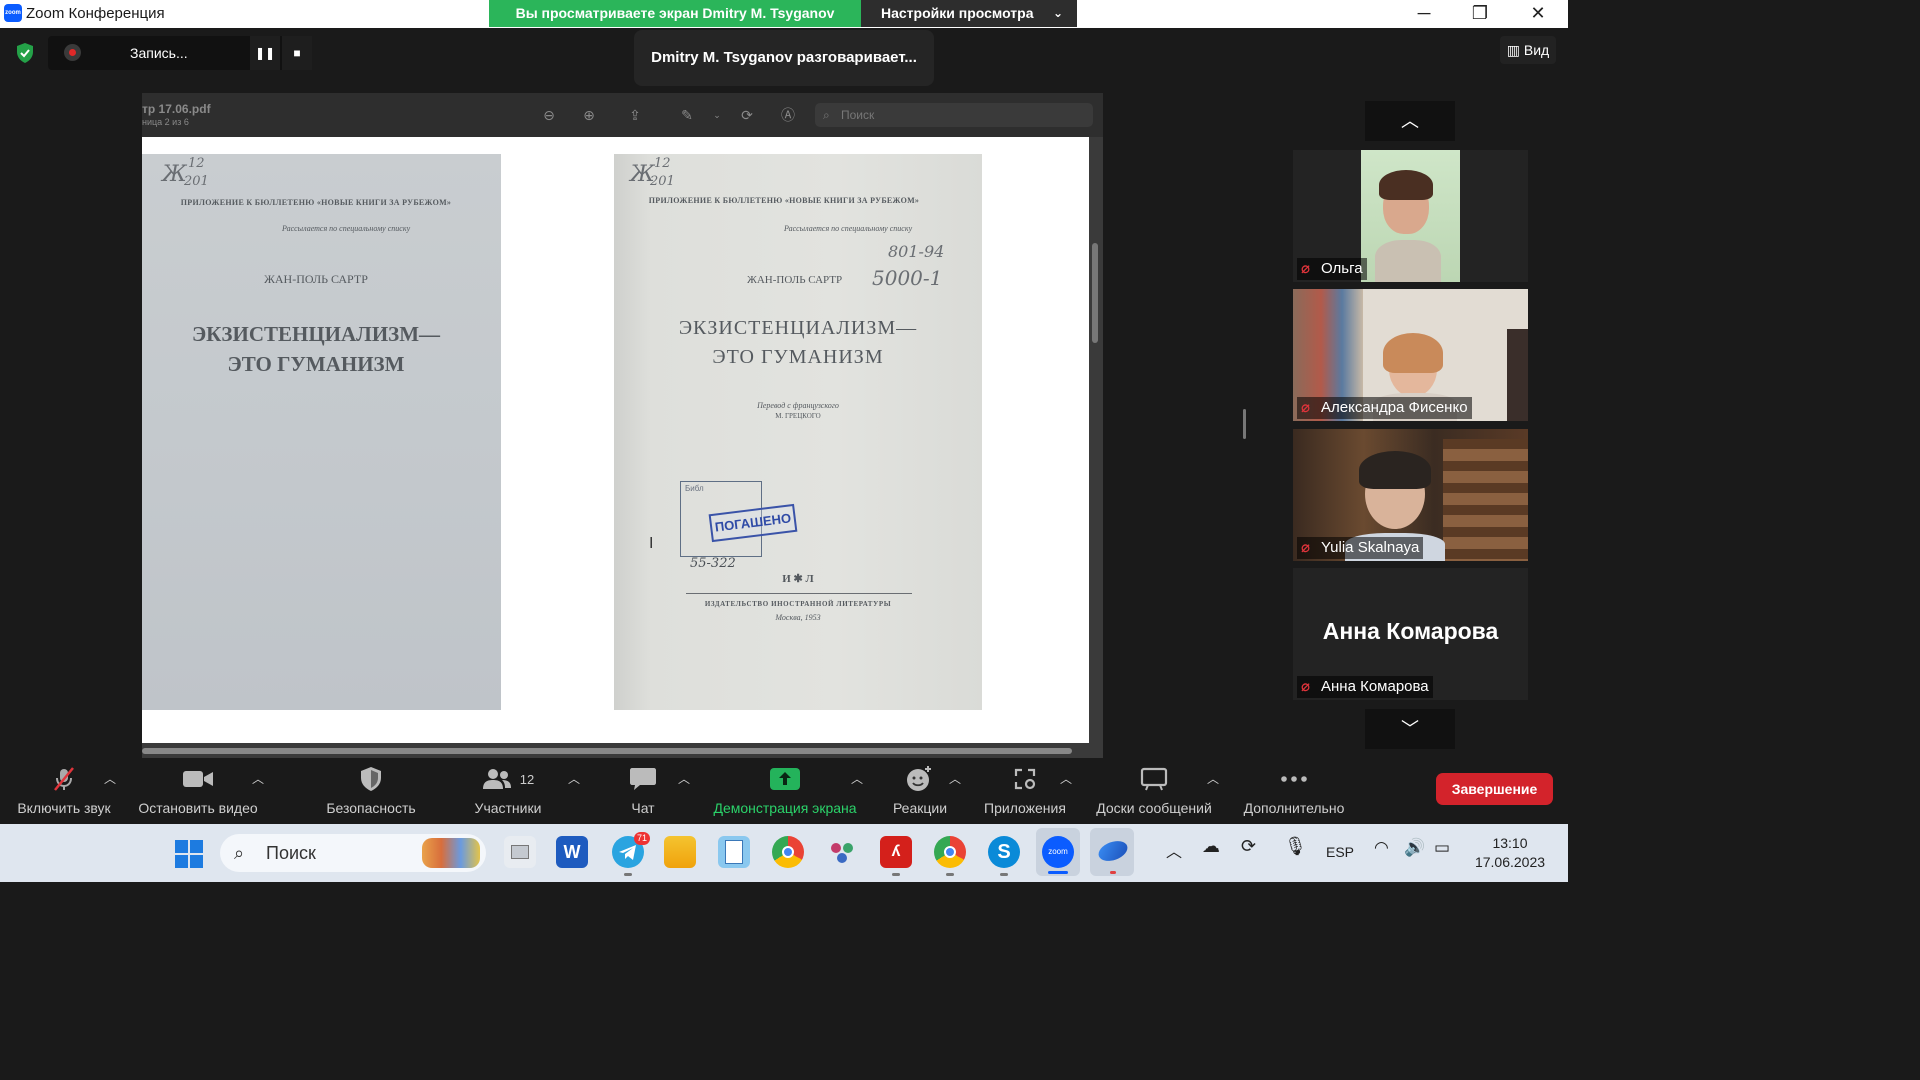  Describe the element at coordinates (641, 838) in the screenshot. I see `telegram-unread-badge: 71` at that location.